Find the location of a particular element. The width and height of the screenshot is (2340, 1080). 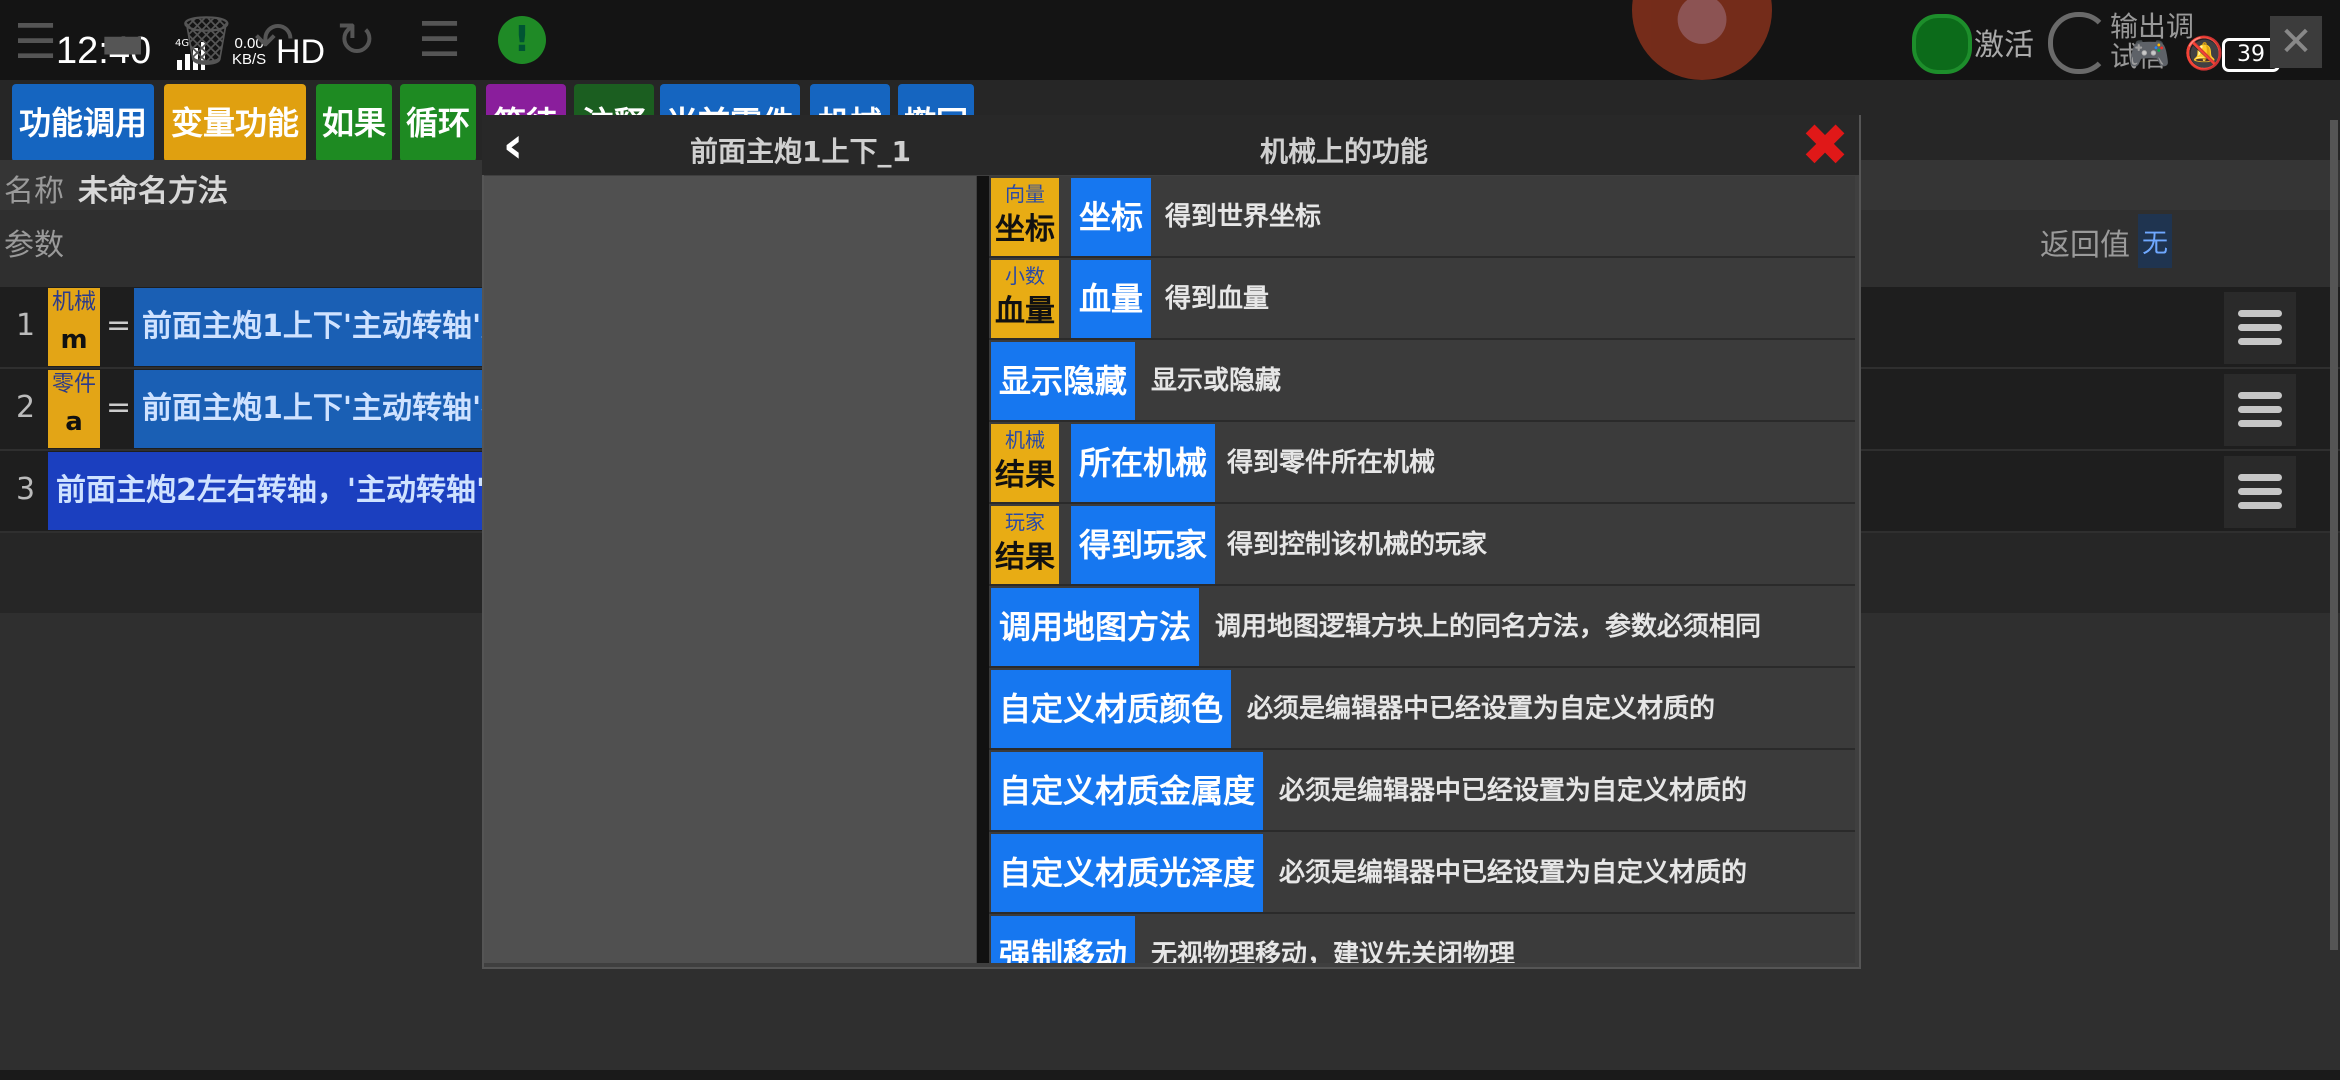

dialog-header is located at coordinates (1170, 145).